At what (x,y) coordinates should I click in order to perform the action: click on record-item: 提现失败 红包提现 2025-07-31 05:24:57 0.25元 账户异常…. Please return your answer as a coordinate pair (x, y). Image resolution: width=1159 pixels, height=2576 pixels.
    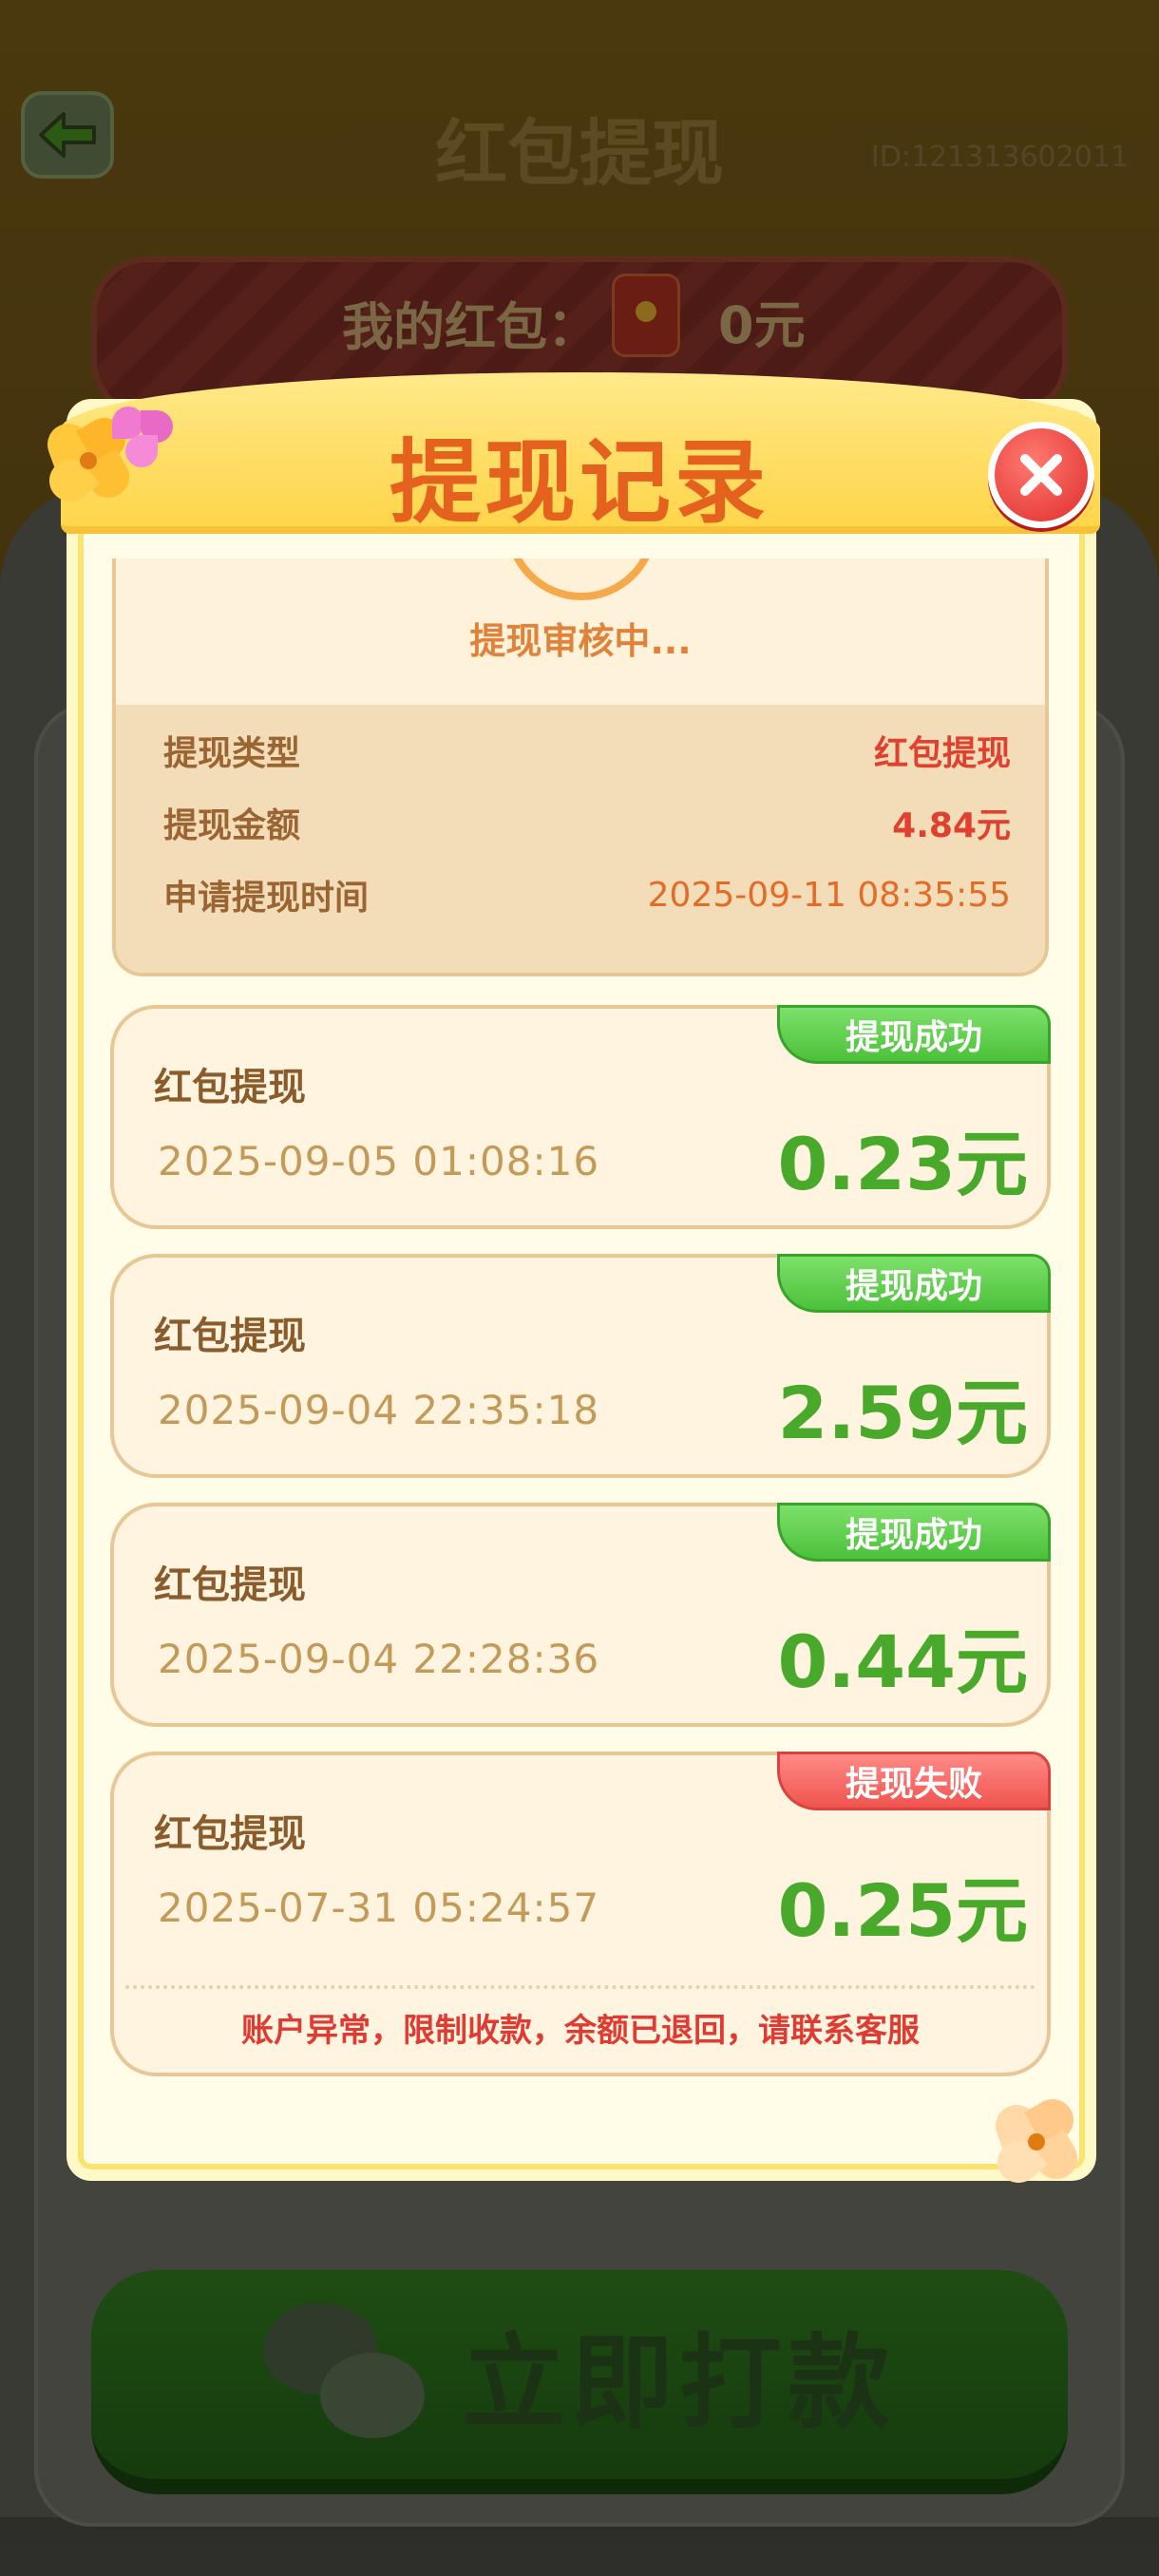
    Looking at the image, I should click on (580, 1914).